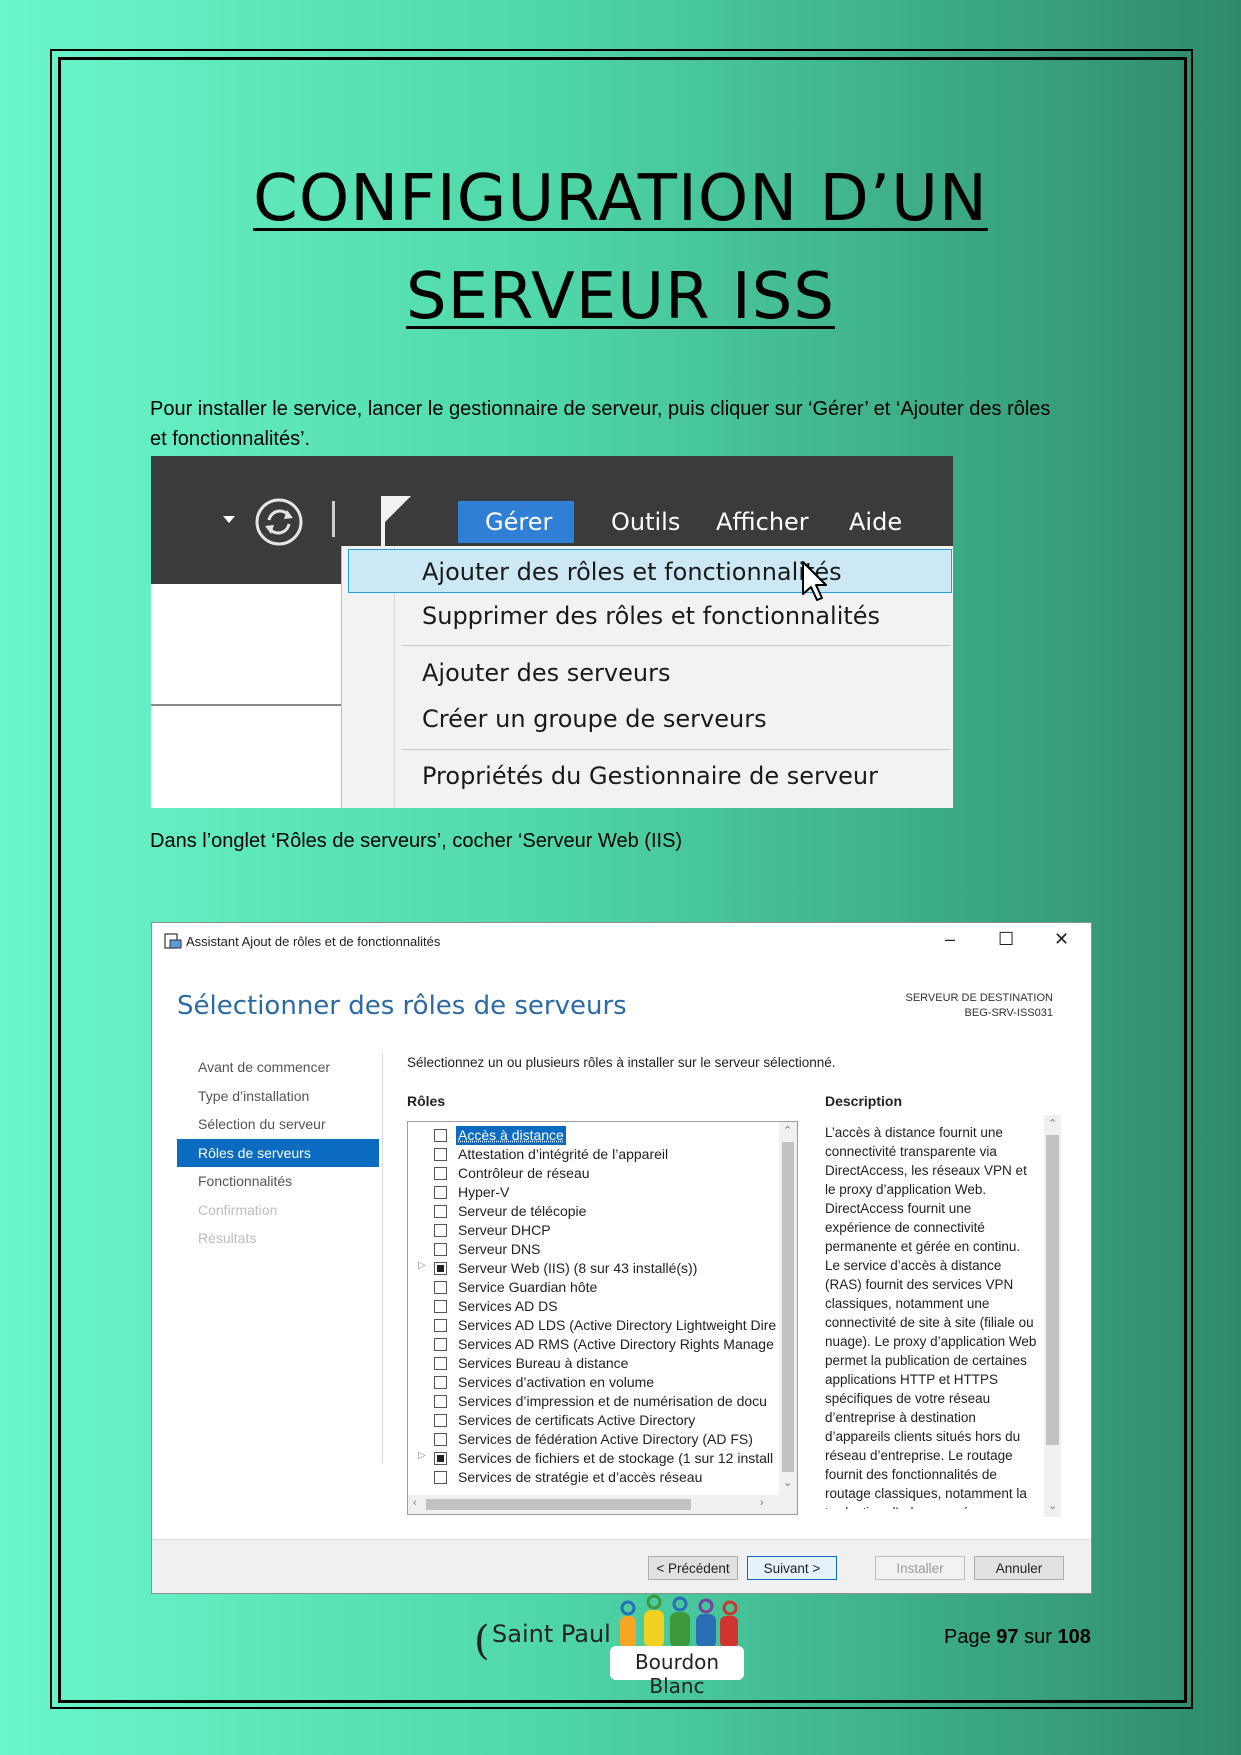  What do you see at coordinates (593, 1249) in the screenshot?
I see `role-row: Serveur DNS` at bounding box center [593, 1249].